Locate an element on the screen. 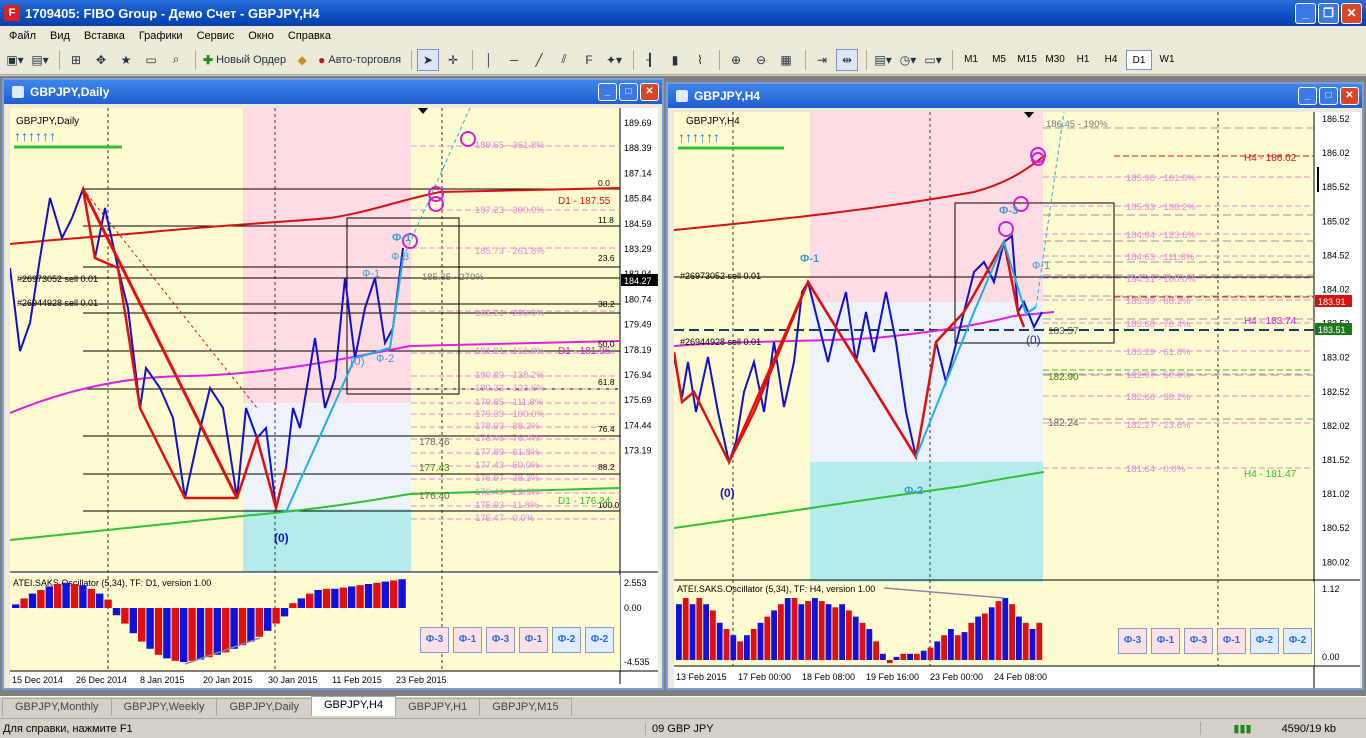 This screenshot has width=1366, height=738. profiles-icon: ▤▾ is located at coordinates (40, 60).